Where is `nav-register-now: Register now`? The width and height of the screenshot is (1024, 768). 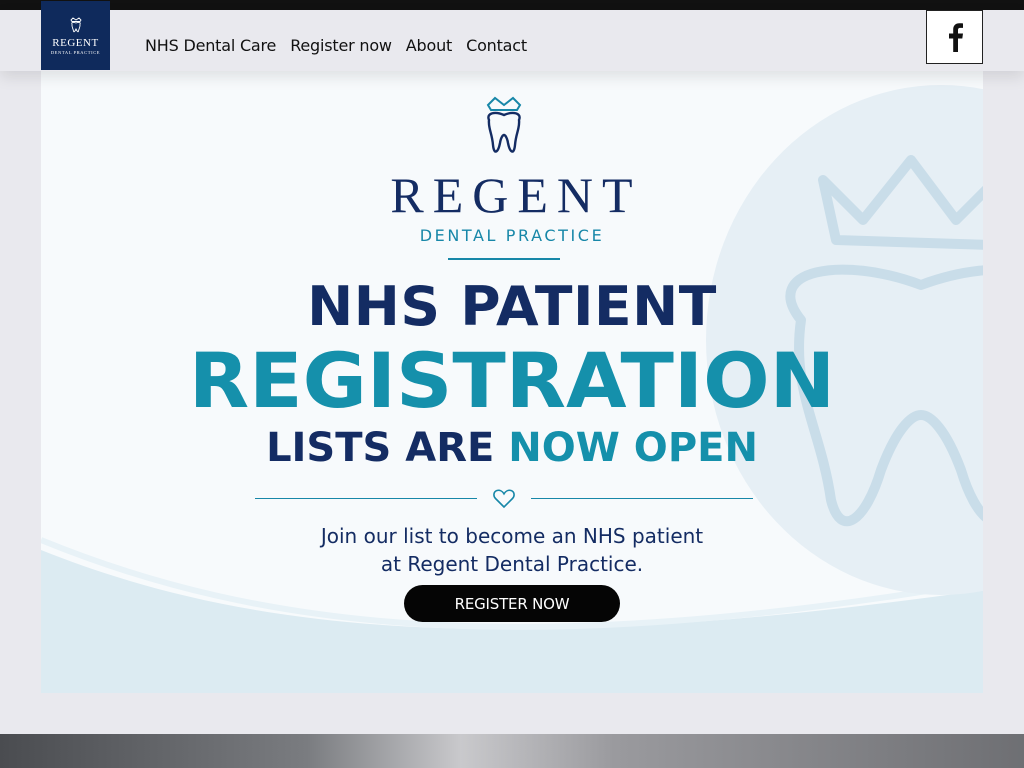 nav-register-now: Register now is located at coordinates (341, 45).